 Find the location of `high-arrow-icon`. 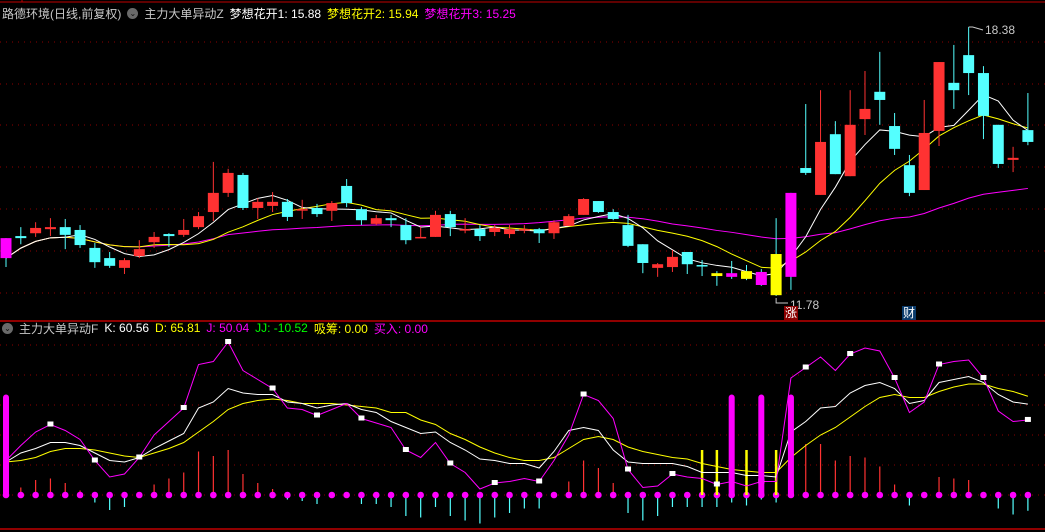

high-arrow-icon is located at coordinates (976, 28).